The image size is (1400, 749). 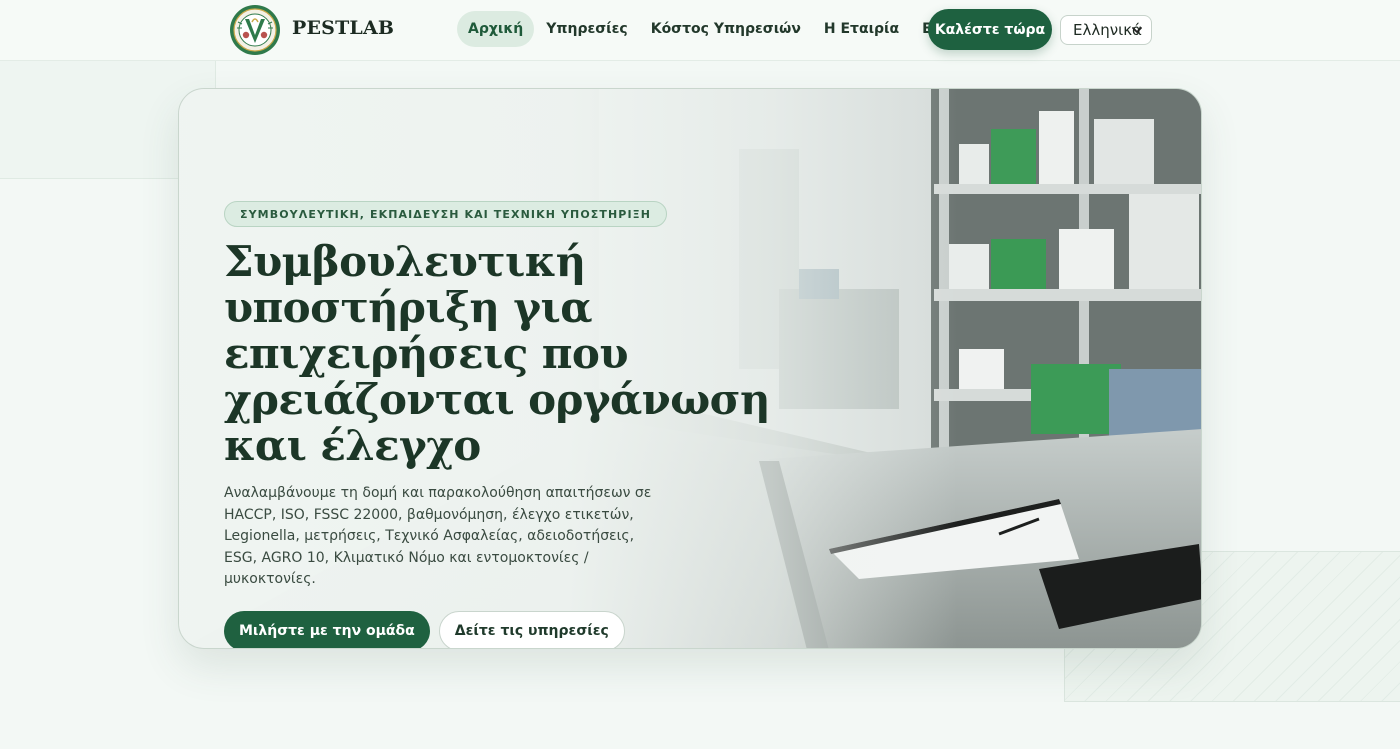 I want to click on nav-item-home: Αρχική, so click(x=496, y=29).